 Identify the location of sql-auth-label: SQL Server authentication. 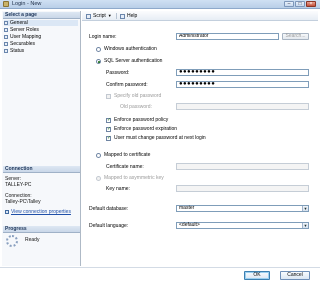
(133, 61).